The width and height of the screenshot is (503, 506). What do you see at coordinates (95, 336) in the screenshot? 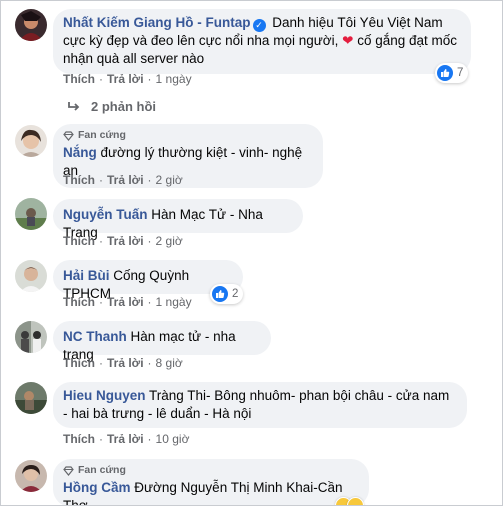
I see `comment-author: NC Thanh` at bounding box center [95, 336].